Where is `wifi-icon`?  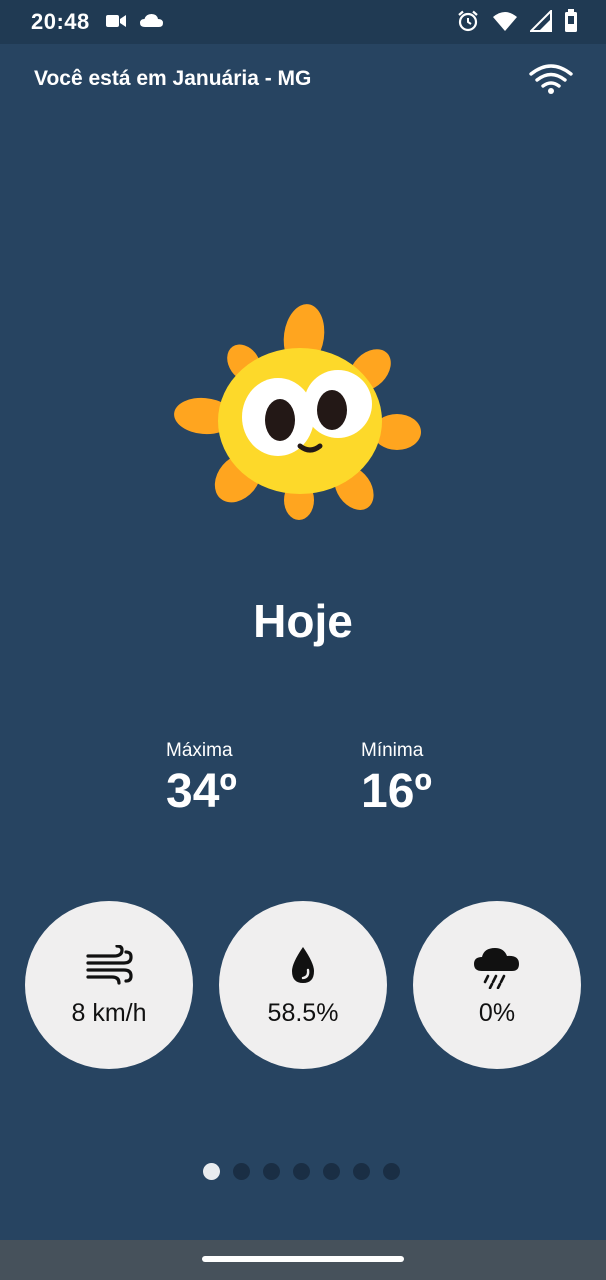
wifi-icon is located at coordinates (551, 81).